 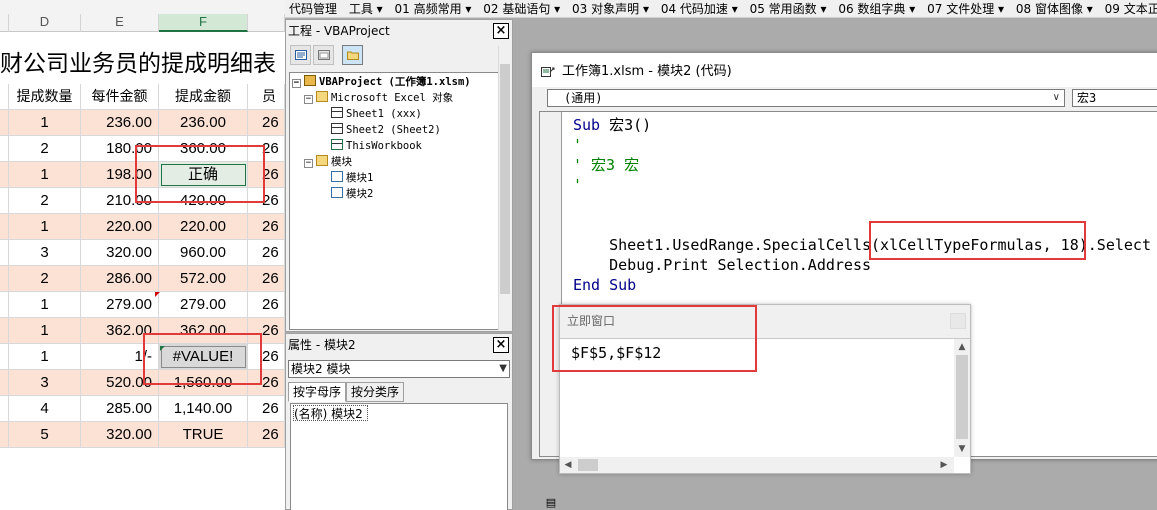 I want to click on header-qty: 提成数量, so click(x=45, y=97).